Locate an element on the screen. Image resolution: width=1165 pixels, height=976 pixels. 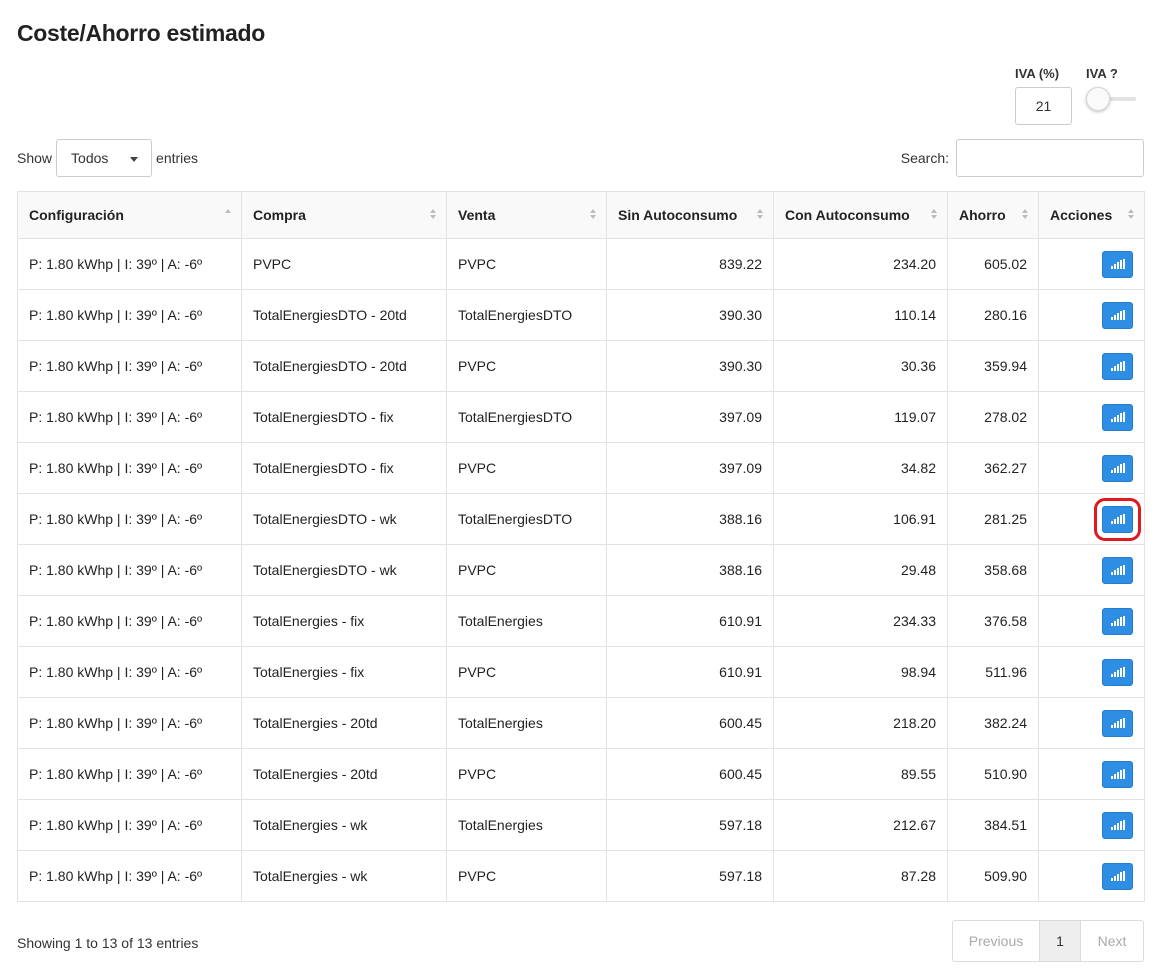
compra-cell: TotalEnergiesDTO - 20td is located at coordinates (344, 315).